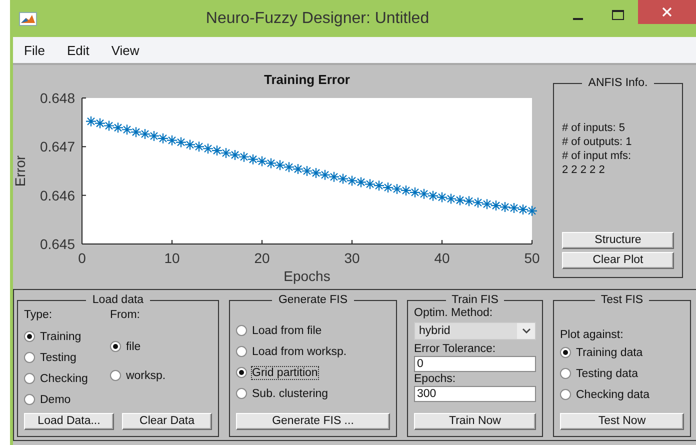 This screenshot has width=696, height=445. I want to click on radio-option: Testing, so click(56, 357).